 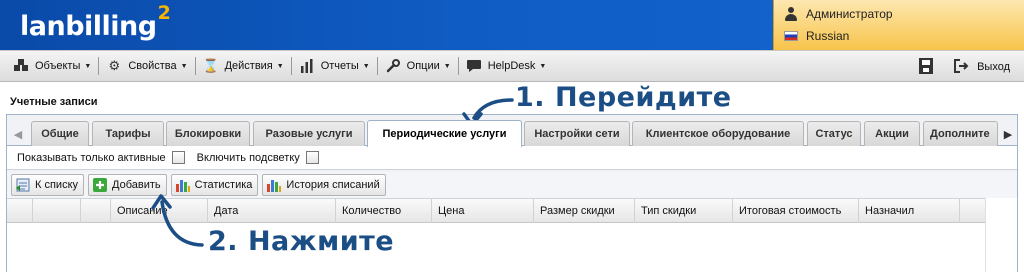 I want to click on grid-col-description: Описание, so click(x=159, y=211).